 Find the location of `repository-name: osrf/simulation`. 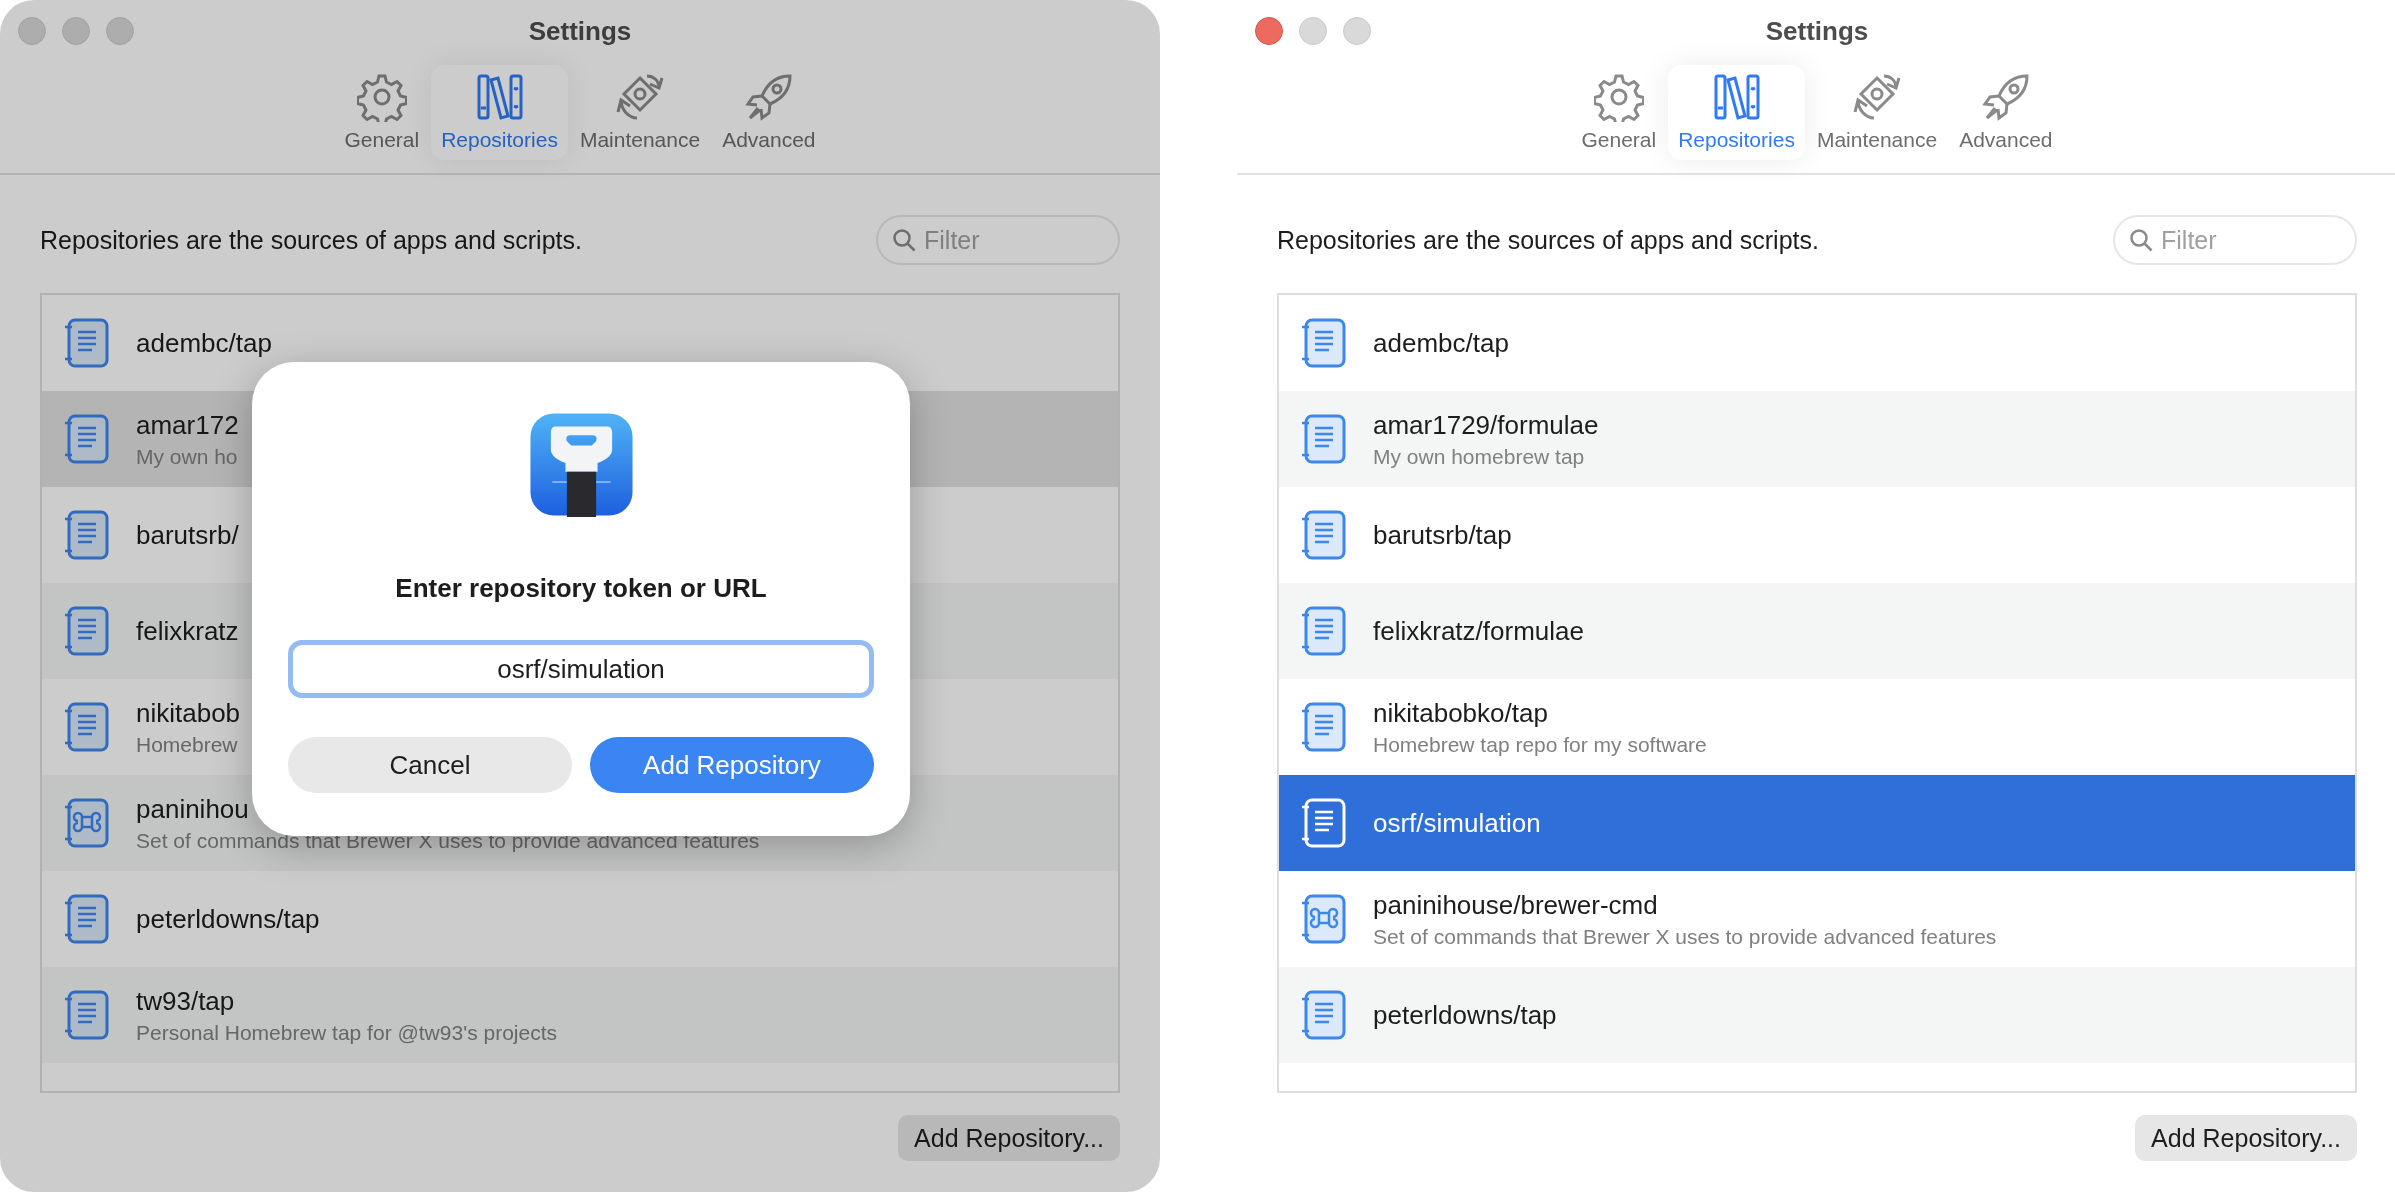

repository-name: osrf/simulation is located at coordinates (1457, 823).